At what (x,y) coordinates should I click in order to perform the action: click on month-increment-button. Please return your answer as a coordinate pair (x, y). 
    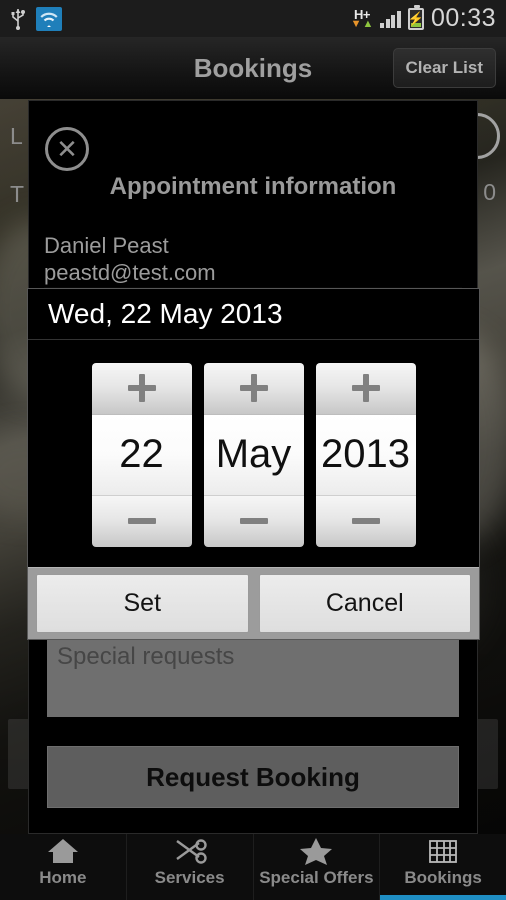
    Looking at the image, I should click on (253, 388).